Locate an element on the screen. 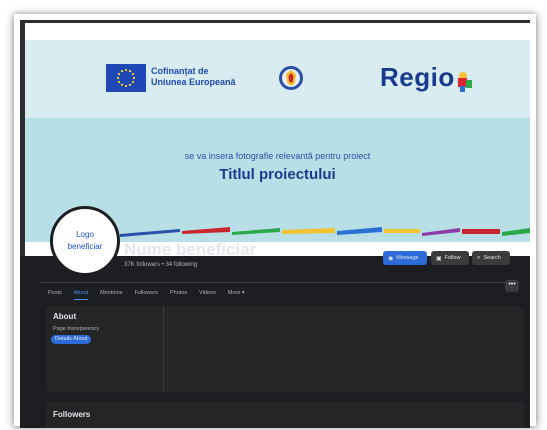 The height and width of the screenshot is (430, 547). messenger-icon: ◉ is located at coordinates (391, 258).